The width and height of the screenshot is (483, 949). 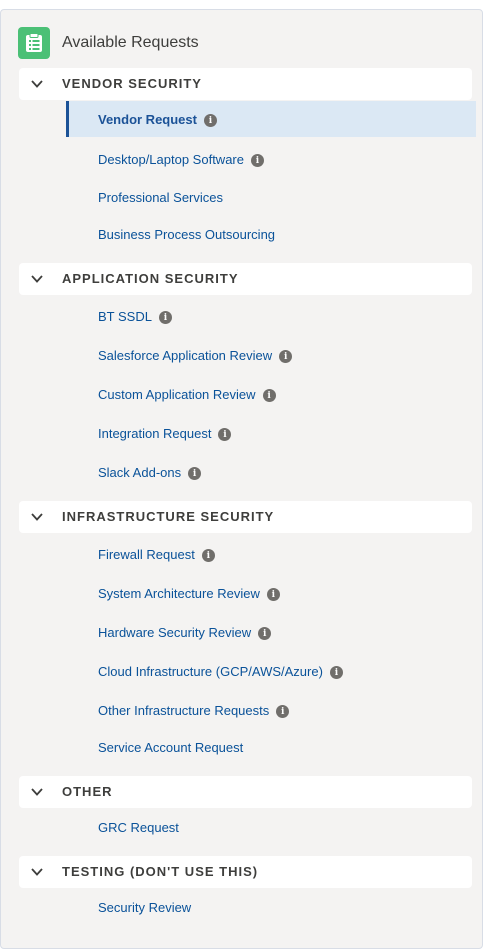 What do you see at coordinates (174, 632) in the screenshot?
I see `item-label: Hardware Security Review` at bounding box center [174, 632].